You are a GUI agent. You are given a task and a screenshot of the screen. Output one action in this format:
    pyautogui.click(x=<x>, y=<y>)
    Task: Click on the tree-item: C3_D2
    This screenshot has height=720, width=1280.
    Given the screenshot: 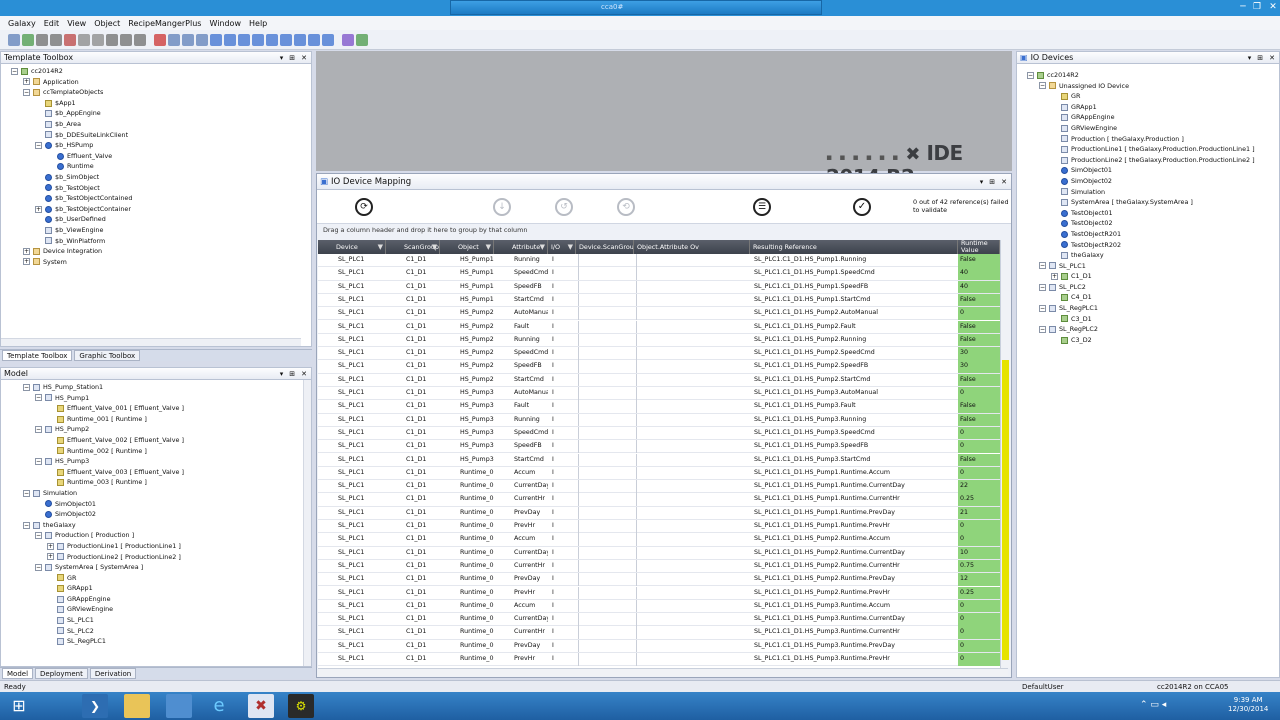 What is the action you would take?
    pyautogui.click(x=1153, y=340)
    